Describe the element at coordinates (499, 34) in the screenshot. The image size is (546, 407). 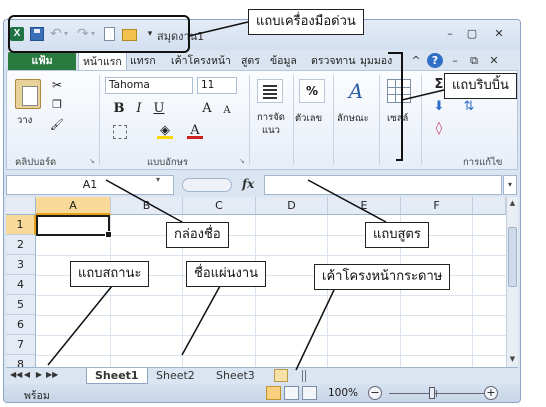
I see `close-button: ✕` at that location.